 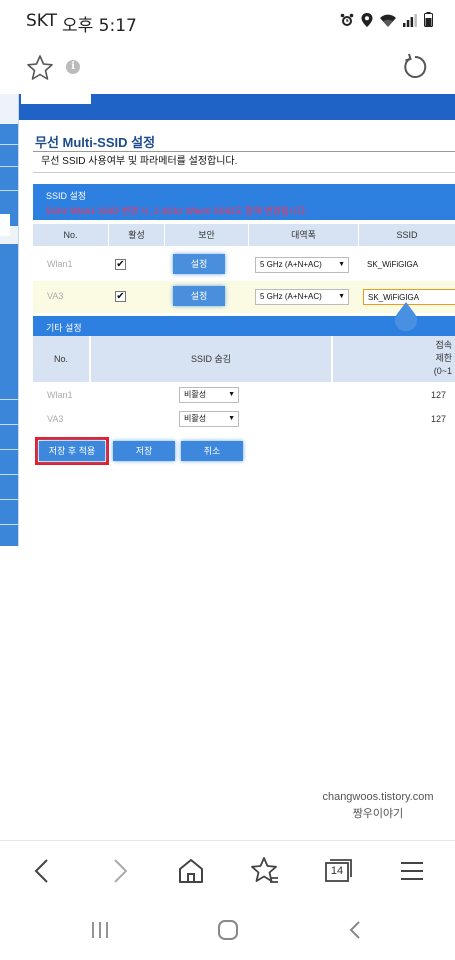 I want to click on clock: 오후 5:17, so click(x=99, y=26).